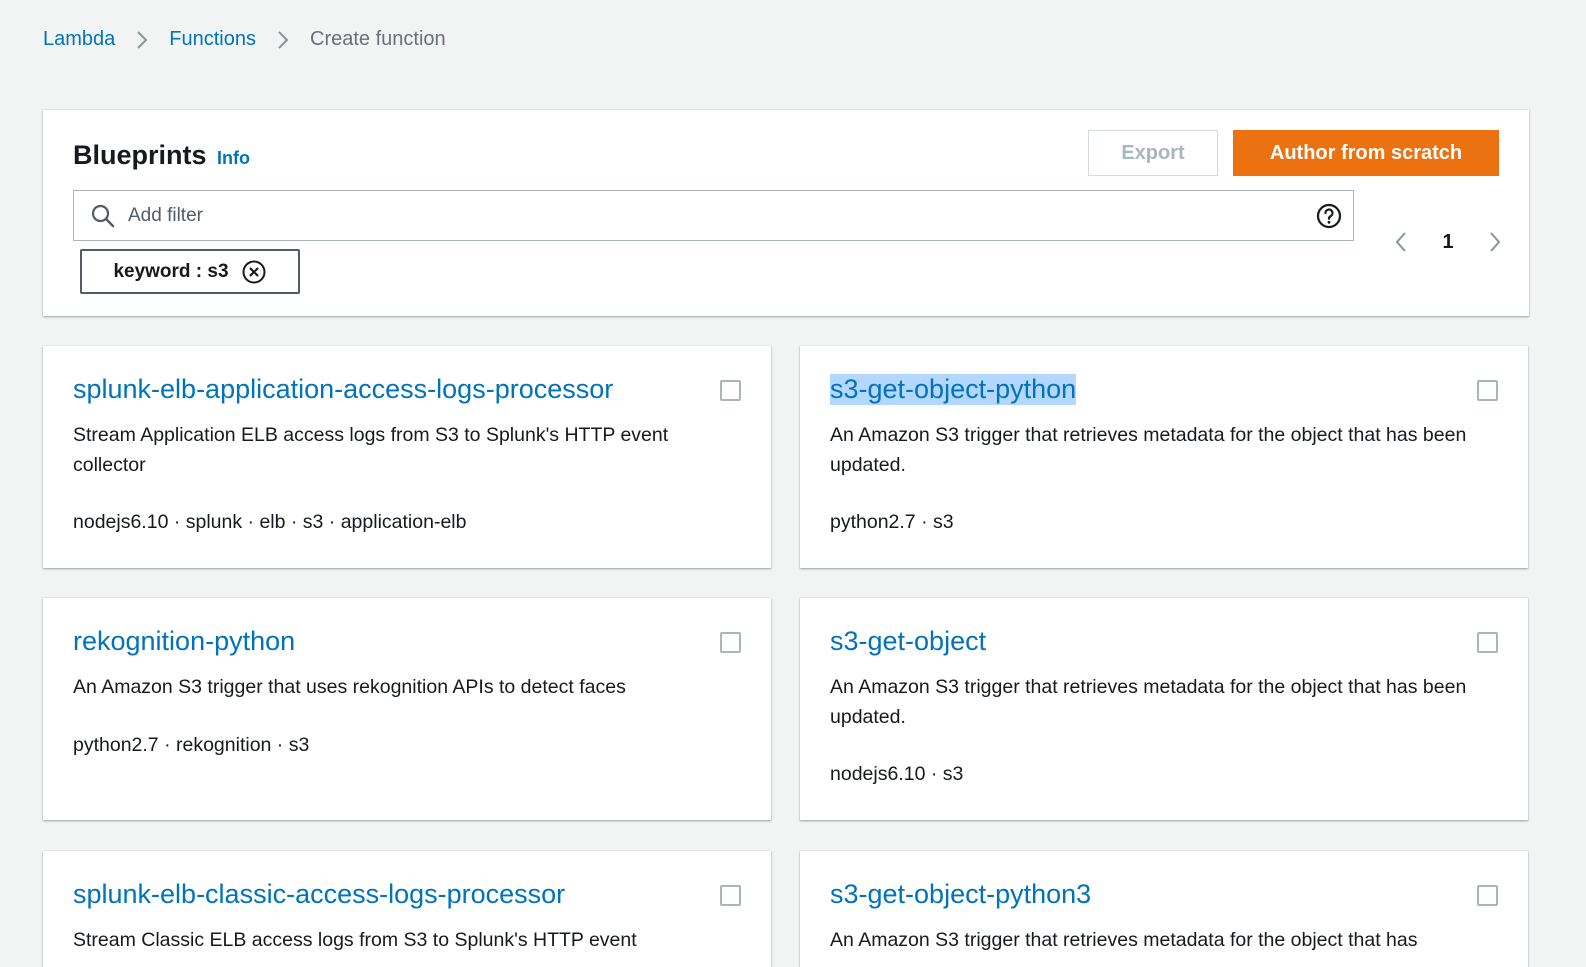 The height and width of the screenshot is (967, 1586). What do you see at coordinates (254, 272) in the screenshot?
I see `dismiss-icon` at bounding box center [254, 272].